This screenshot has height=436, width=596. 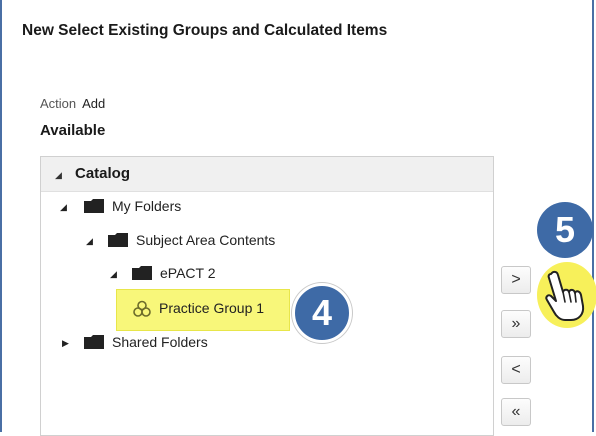 I want to click on pointing-hand-icon, so click(x=565, y=295).